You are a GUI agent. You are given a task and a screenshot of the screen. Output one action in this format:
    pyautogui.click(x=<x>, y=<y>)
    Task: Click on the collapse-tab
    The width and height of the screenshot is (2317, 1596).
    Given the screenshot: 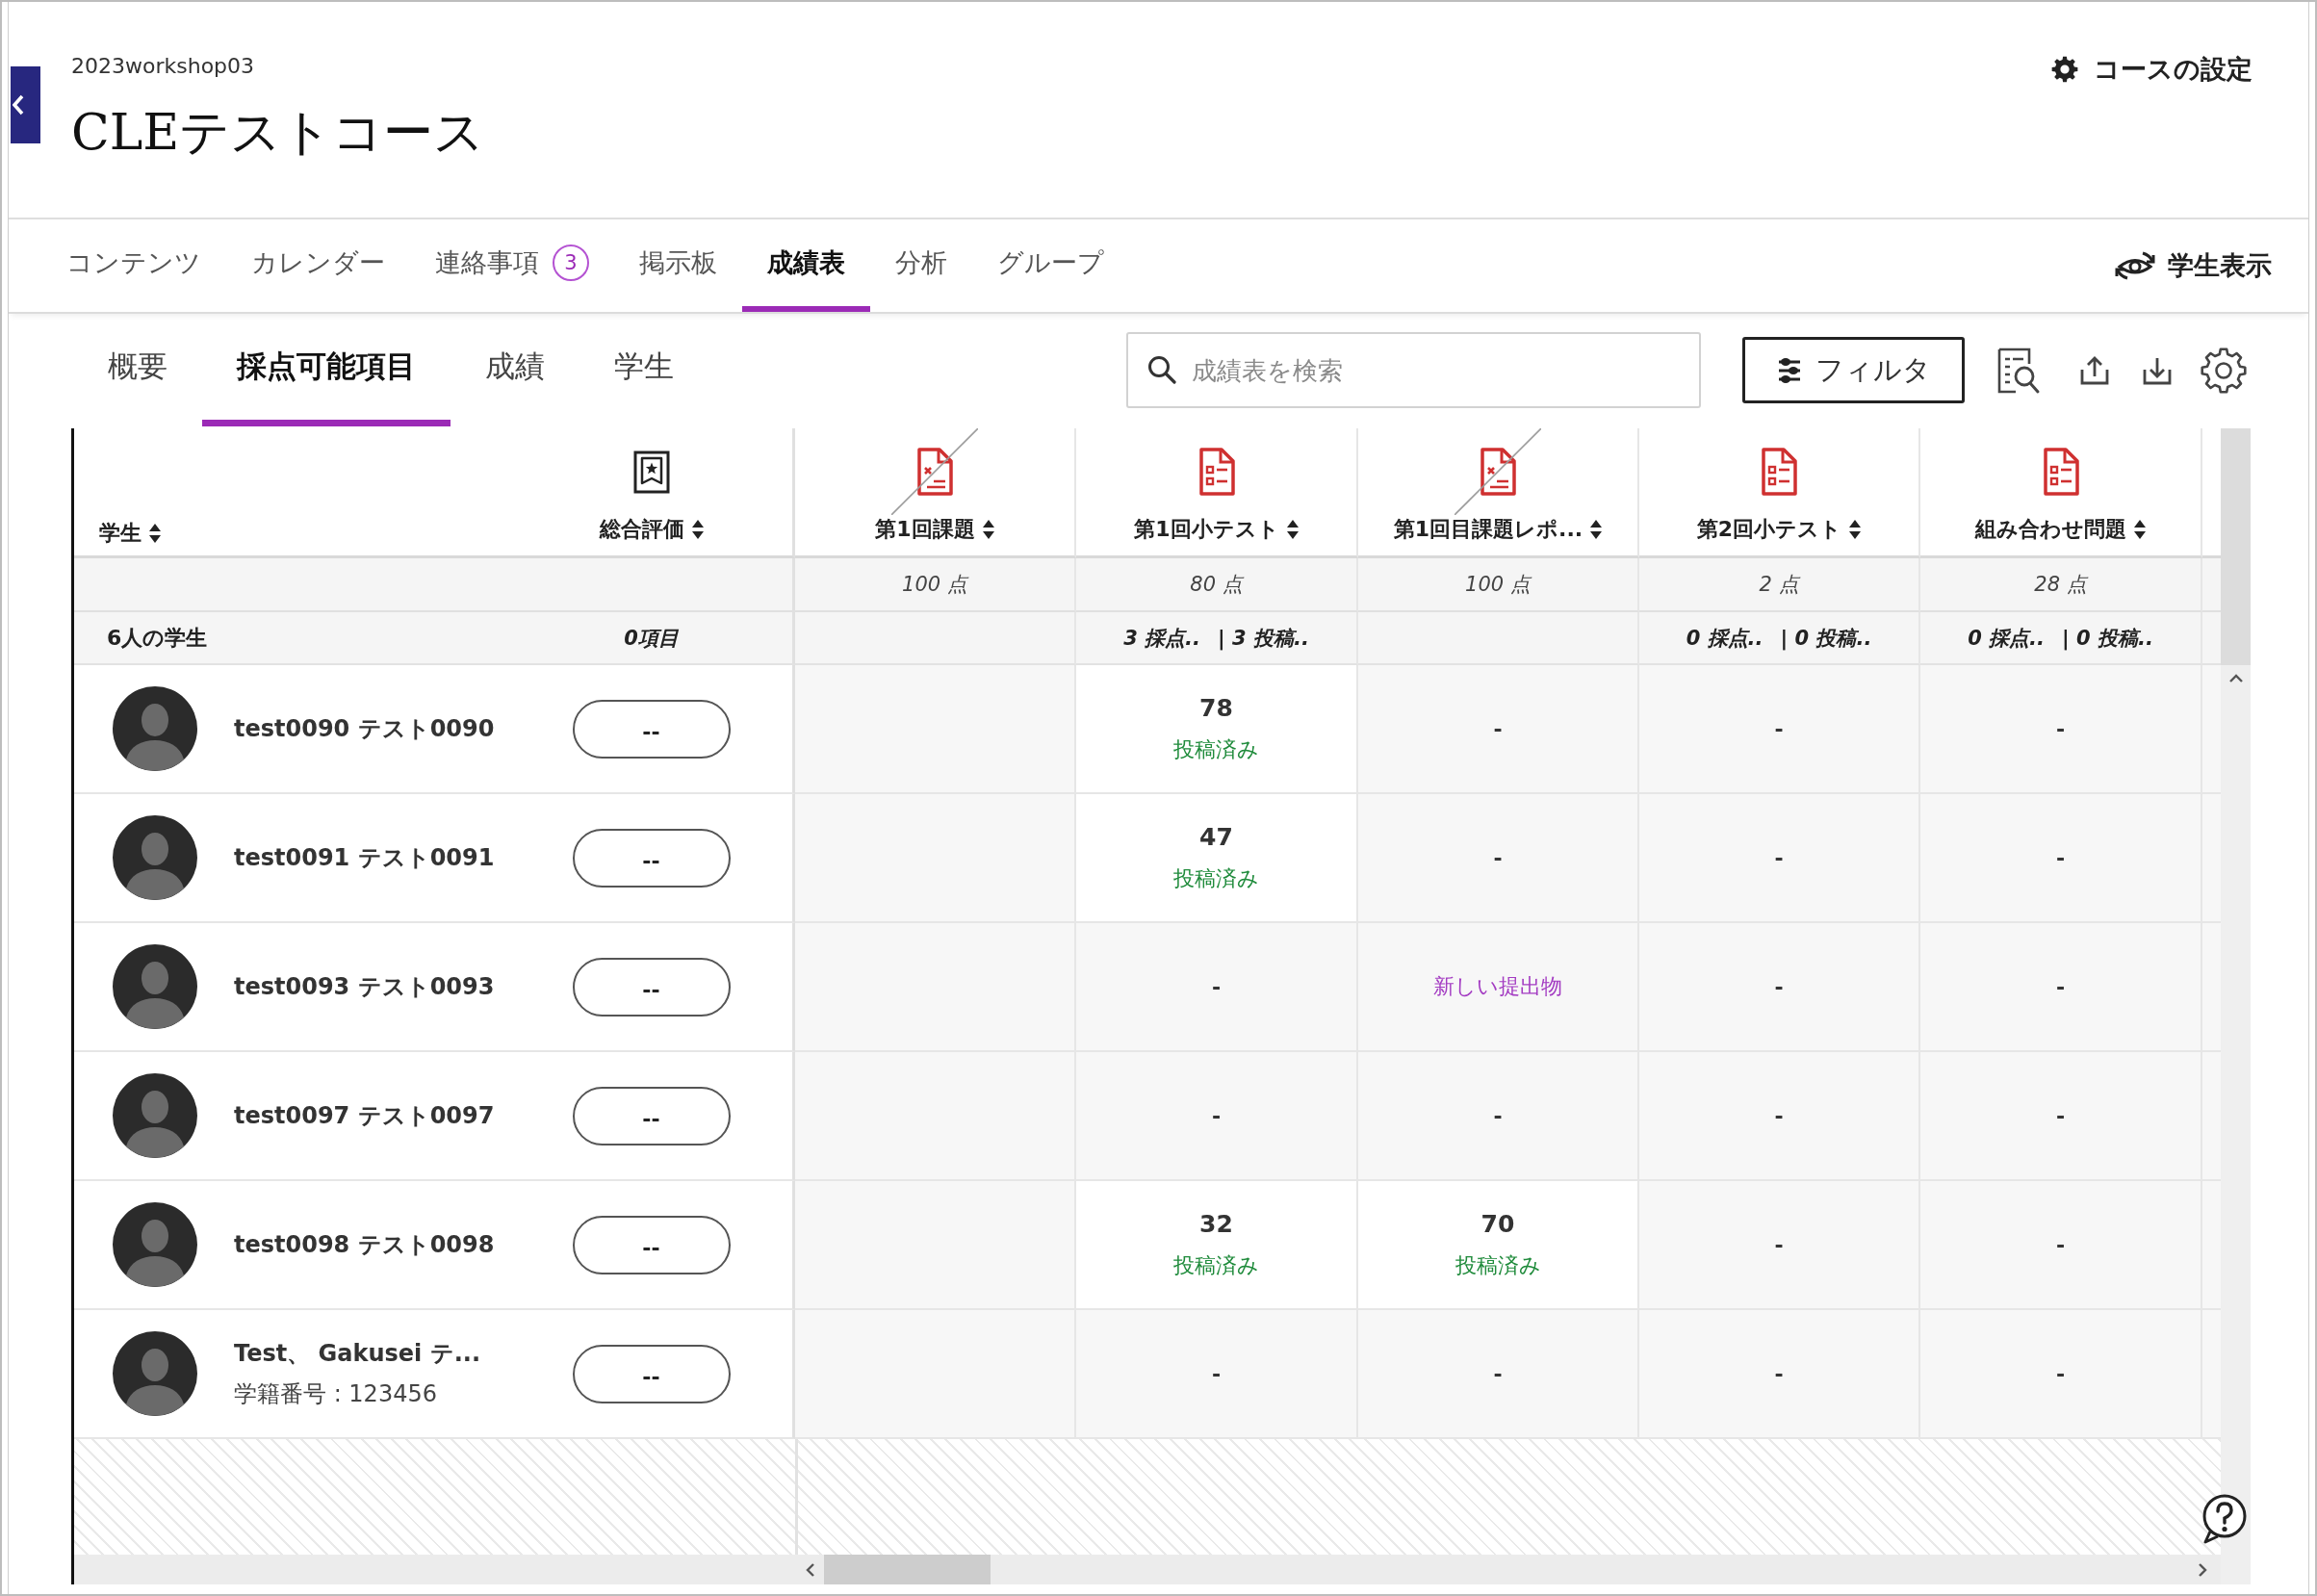 What is the action you would take?
    pyautogui.click(x=25, y=104)
    